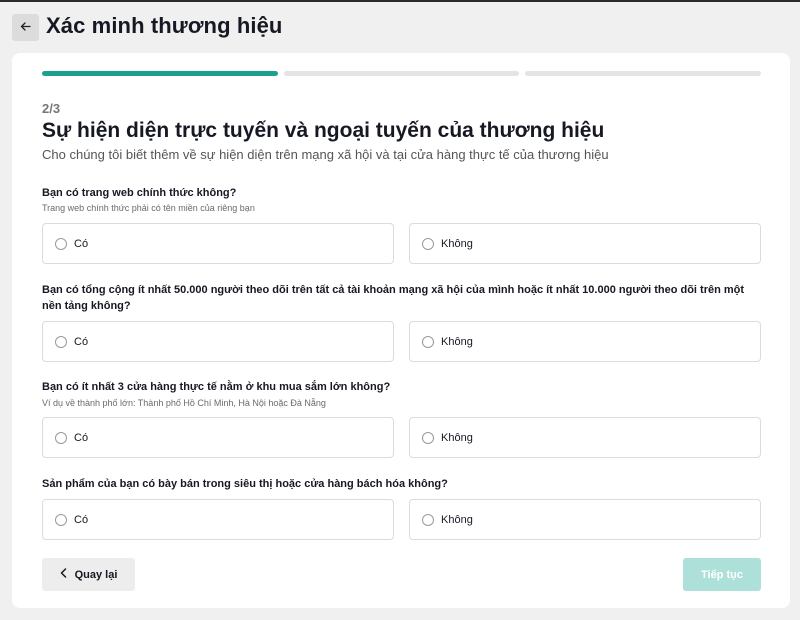 The height and width of the screenshot is (620, 800). Describe the element at coordinates (585, 243) in the screenshot. I see `option-no-q1: Không` at that location.